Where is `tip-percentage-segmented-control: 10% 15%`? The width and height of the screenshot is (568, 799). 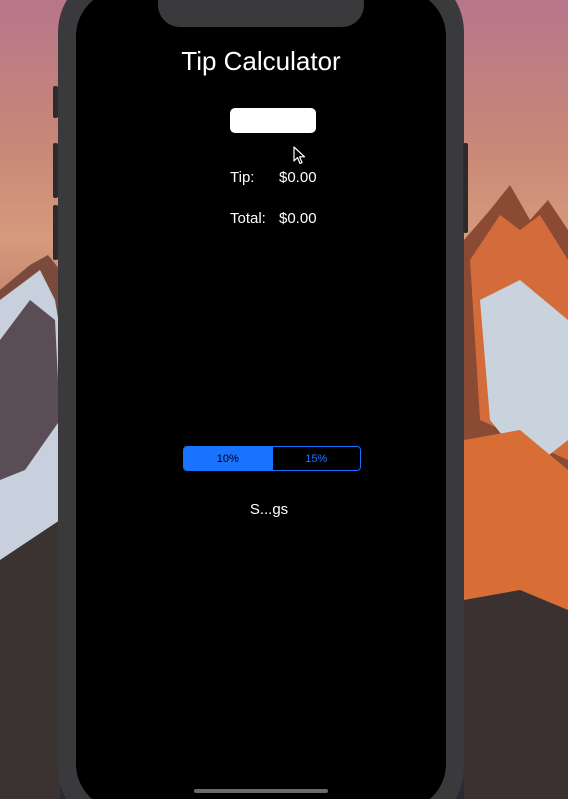
tip-percentage-segmented-control: 10% 15% is located at coordinates (272, 458).